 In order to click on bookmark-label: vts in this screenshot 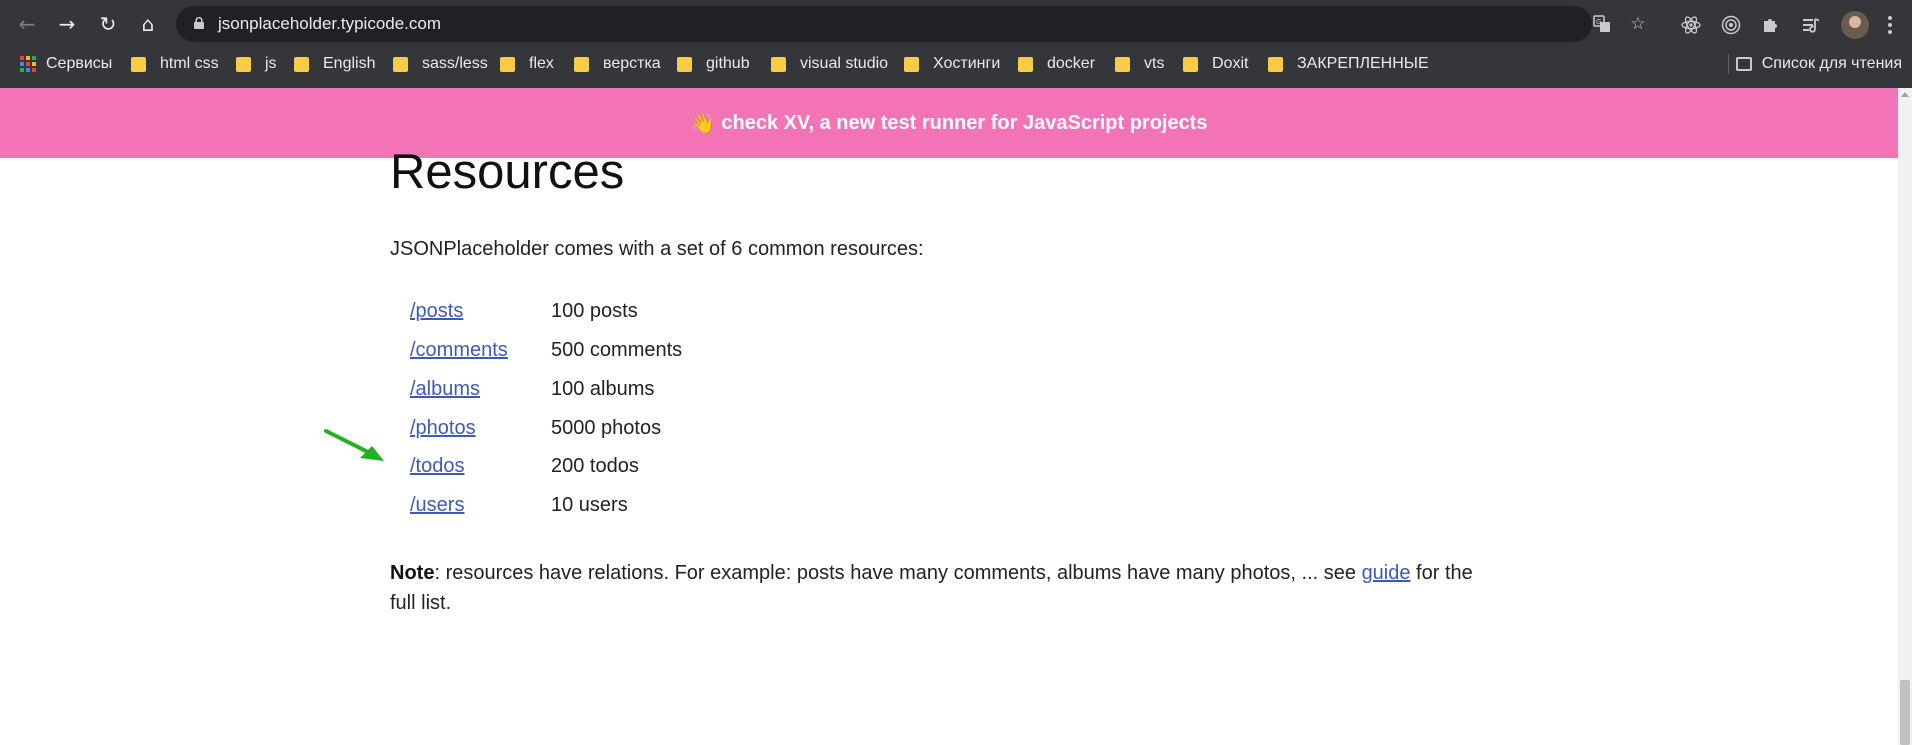, I will do `click(1154, 63)`.